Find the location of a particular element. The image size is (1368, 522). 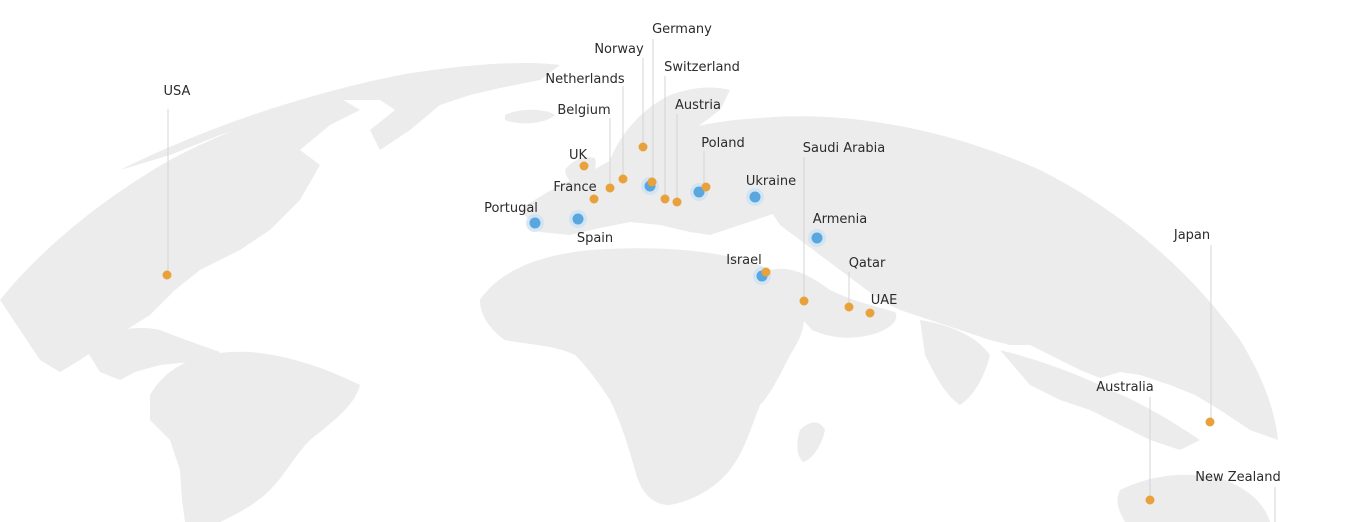

label-belgium: Belgium is located at coordinates (583, 110).